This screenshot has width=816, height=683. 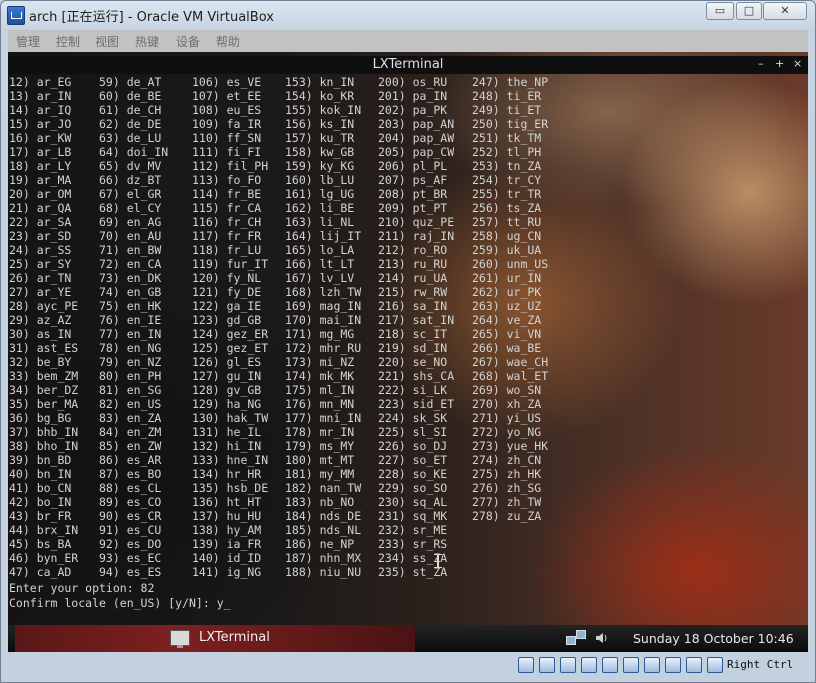 I want to click on maximize-button: □, so click(x=749, y=11).